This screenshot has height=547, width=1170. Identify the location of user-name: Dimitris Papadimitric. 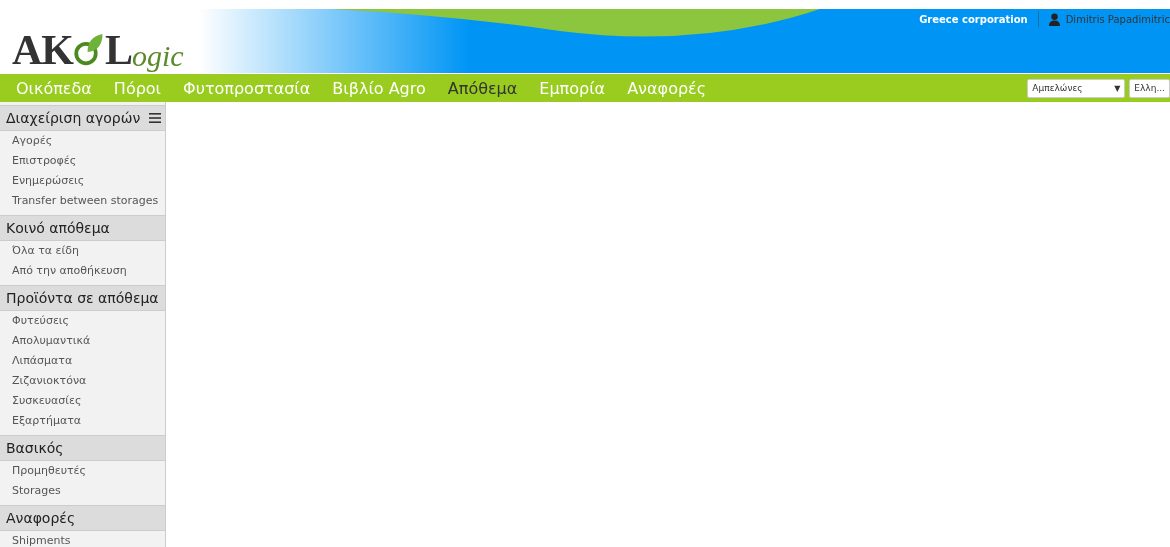
(1117, 19).